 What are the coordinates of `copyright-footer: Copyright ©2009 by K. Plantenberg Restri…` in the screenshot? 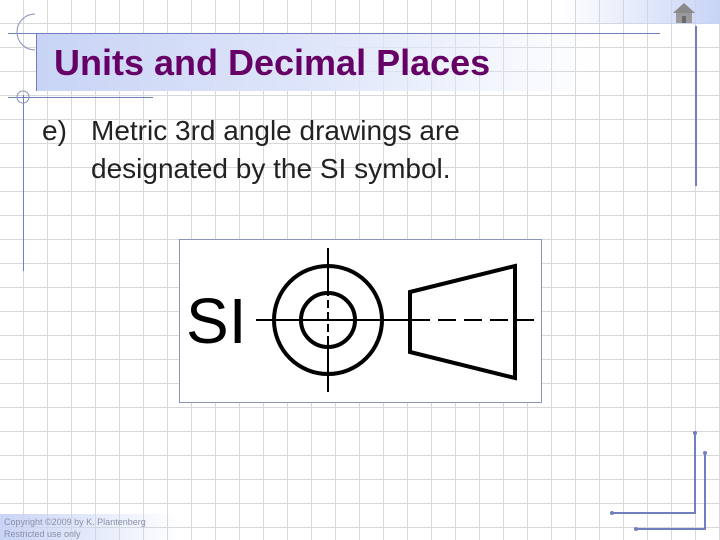 It's located at (90, 527).